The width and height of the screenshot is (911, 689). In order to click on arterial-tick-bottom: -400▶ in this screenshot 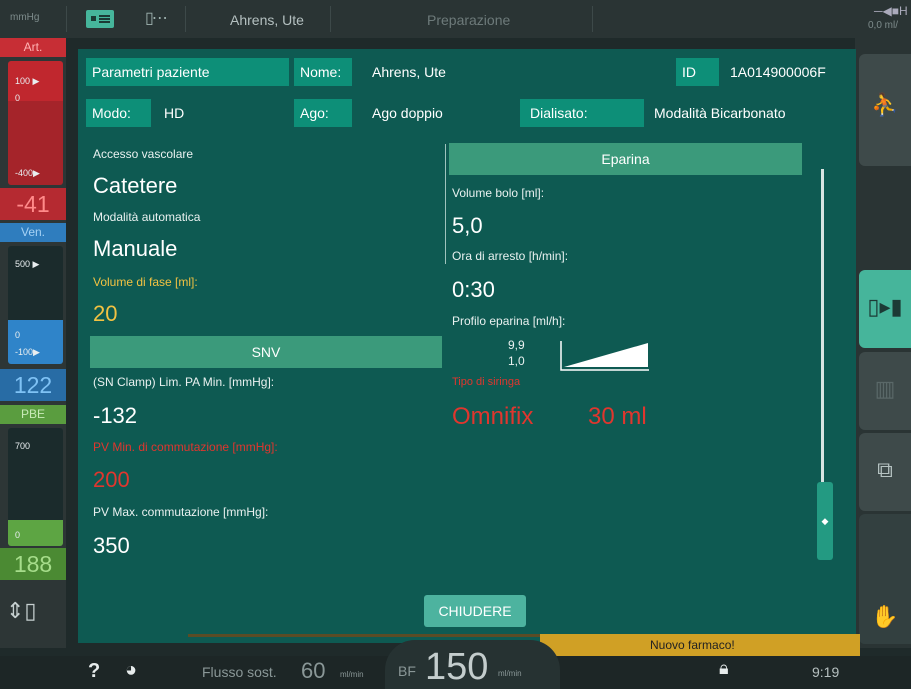, I will do `click(27, 173)`.